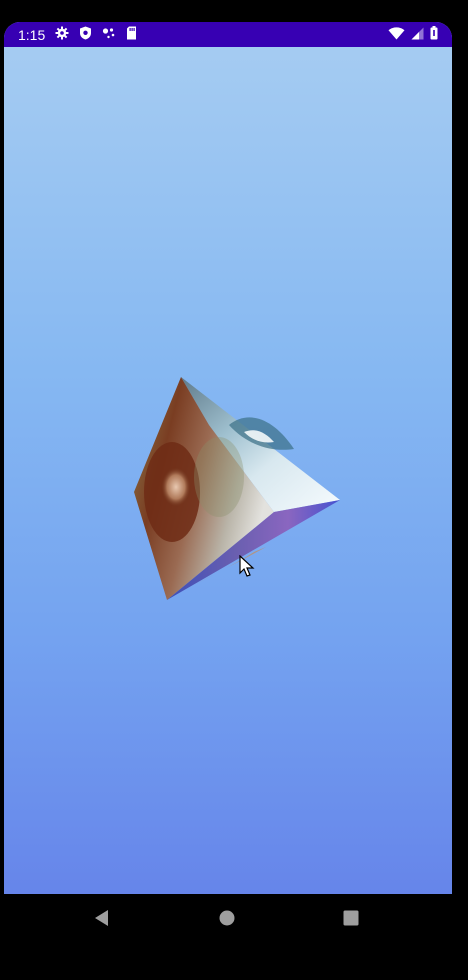 This screenshot has width=468, height=980. I want to click on home-icon, so click(227, 918).